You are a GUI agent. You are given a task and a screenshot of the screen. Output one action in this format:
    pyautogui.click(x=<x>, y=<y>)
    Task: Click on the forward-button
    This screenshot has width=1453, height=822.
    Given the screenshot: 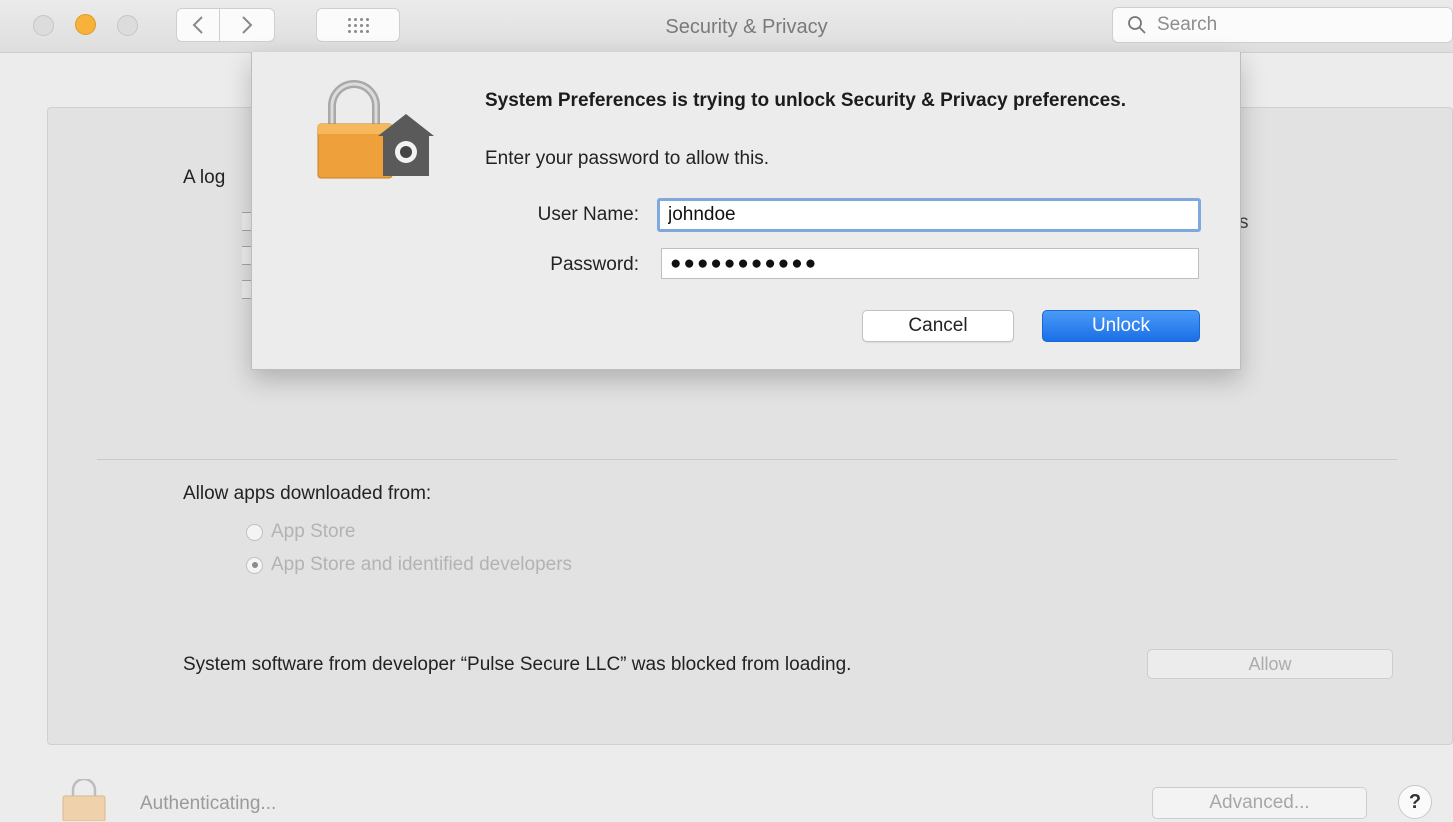 What is the action you would take?
    pyautogui.click(x=247, y=25)
    